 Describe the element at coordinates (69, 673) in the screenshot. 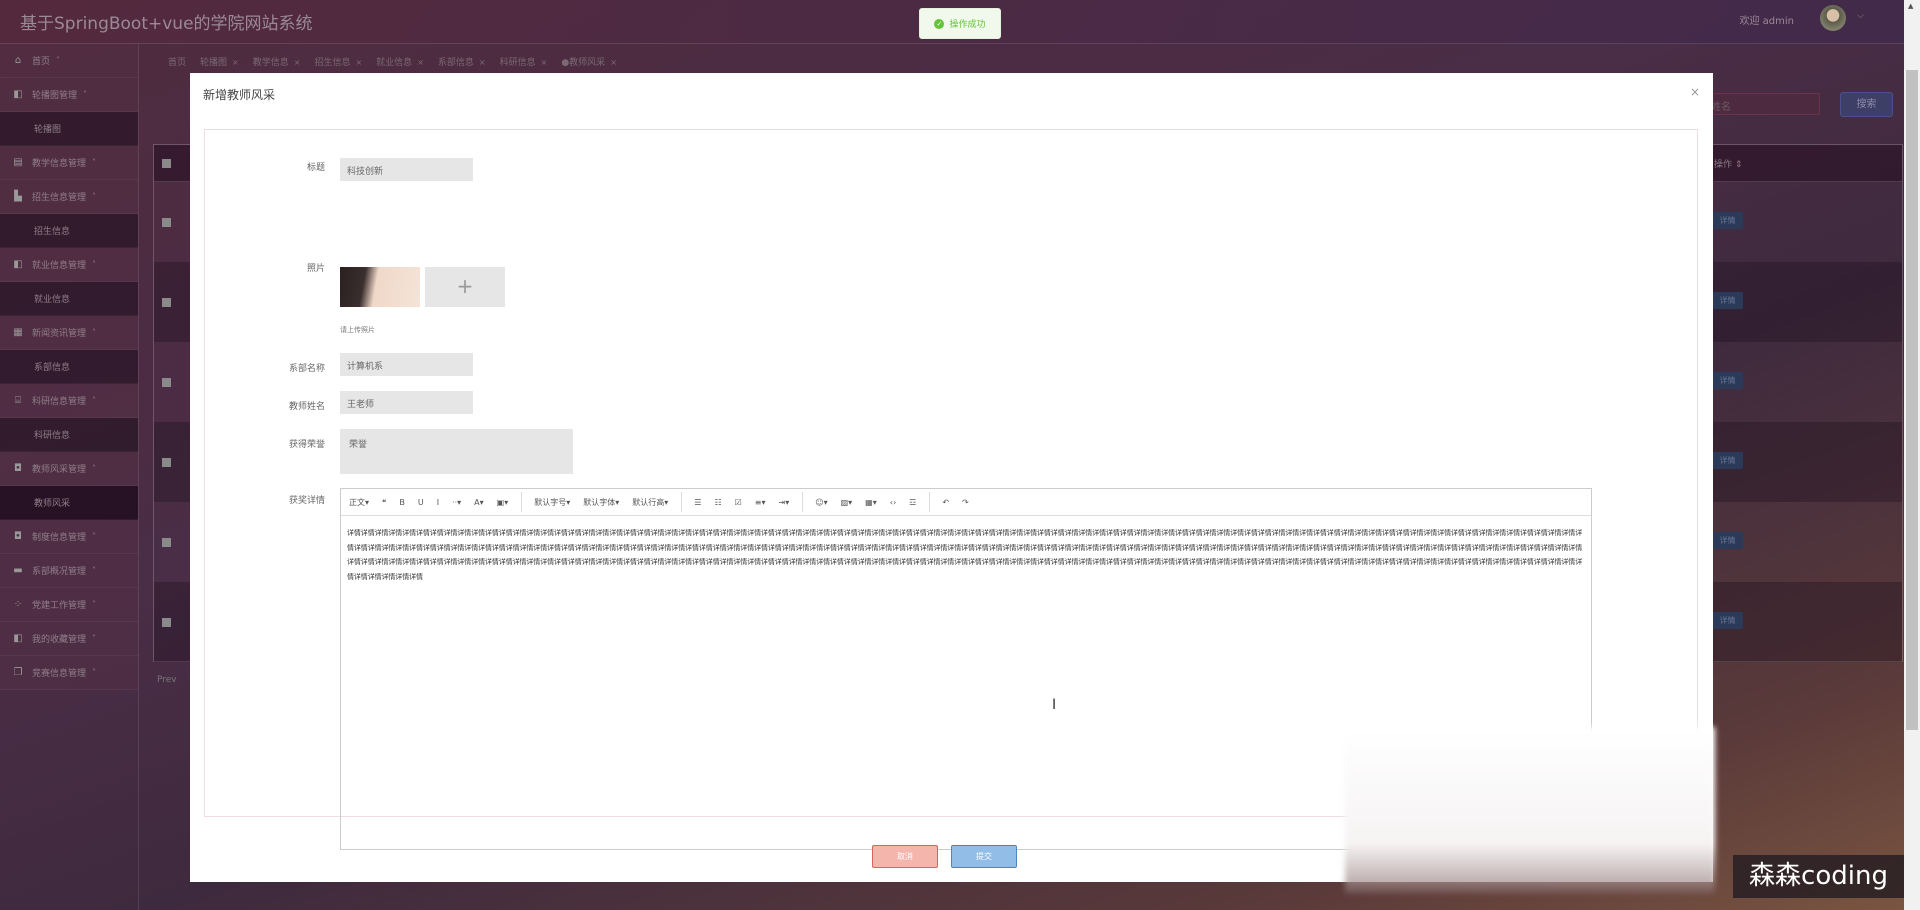

I see `sidebar-item: ❐ 竞赛信息管理 ˅` at that location.